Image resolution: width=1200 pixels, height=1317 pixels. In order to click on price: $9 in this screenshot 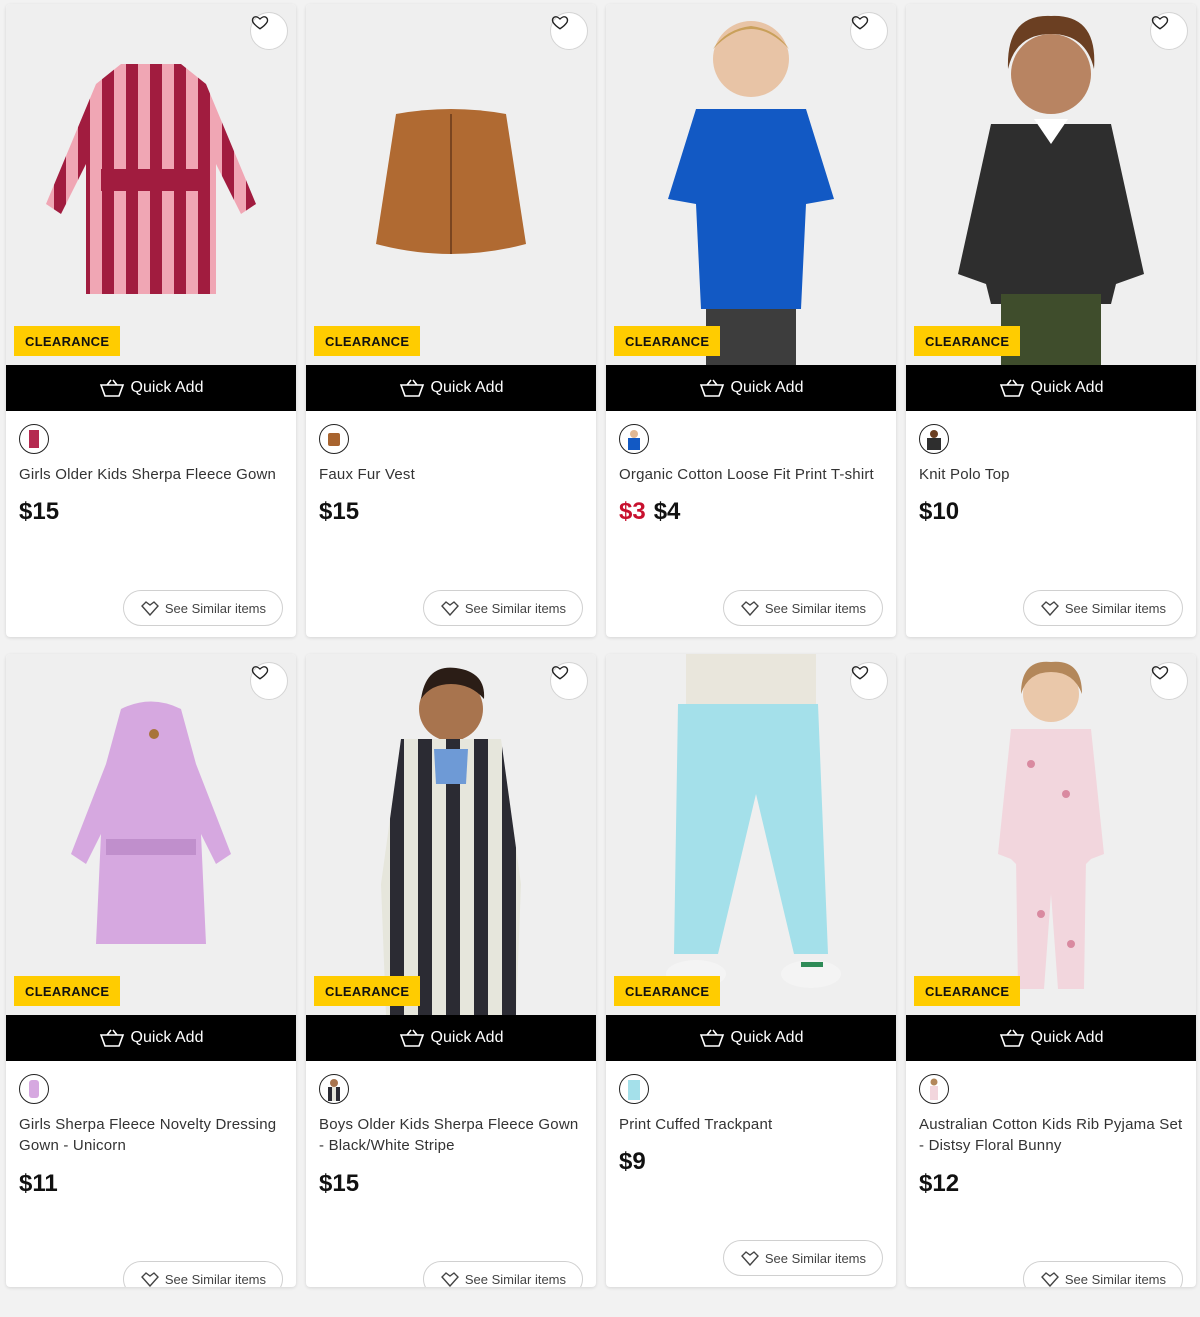, I will do `click(632, 1162)`.